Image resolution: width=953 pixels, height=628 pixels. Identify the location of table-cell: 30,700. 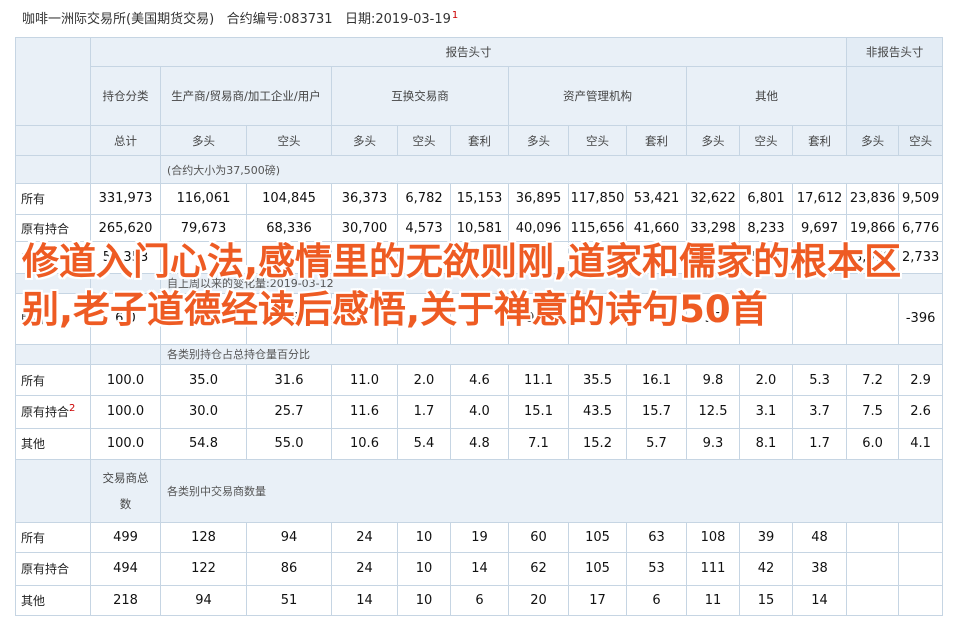
(364, 228).